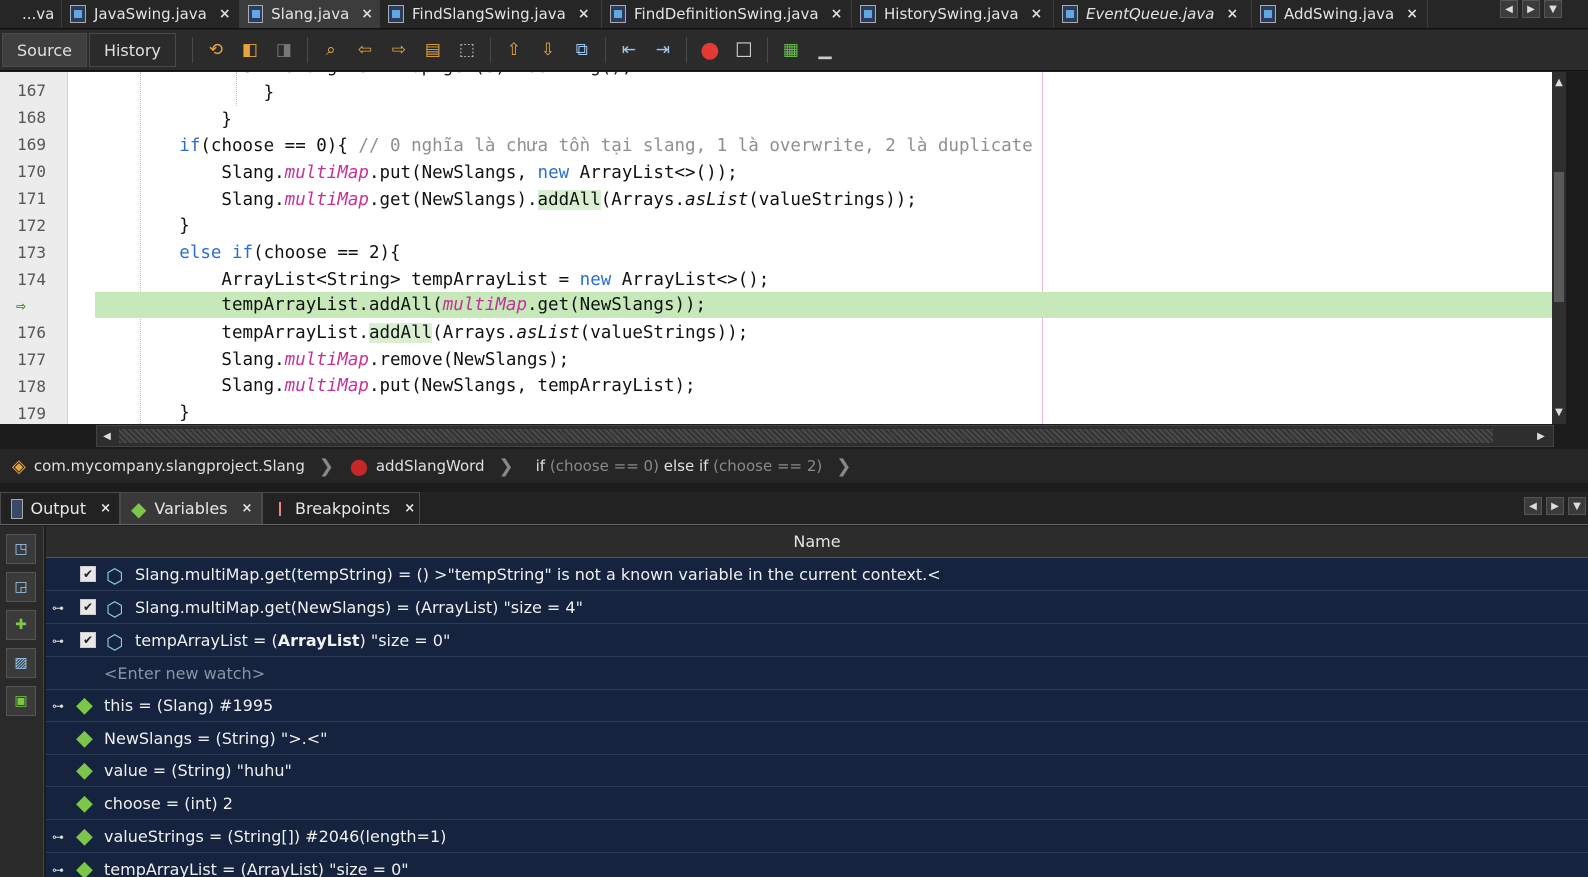 This screenshot has width=1588, height=877. What do you see at coordinates (817, 738) in the screenshot?
I see `variable-row: ◆ NewSlangs = (String) ">.<"` at bounding box center [817, 738].